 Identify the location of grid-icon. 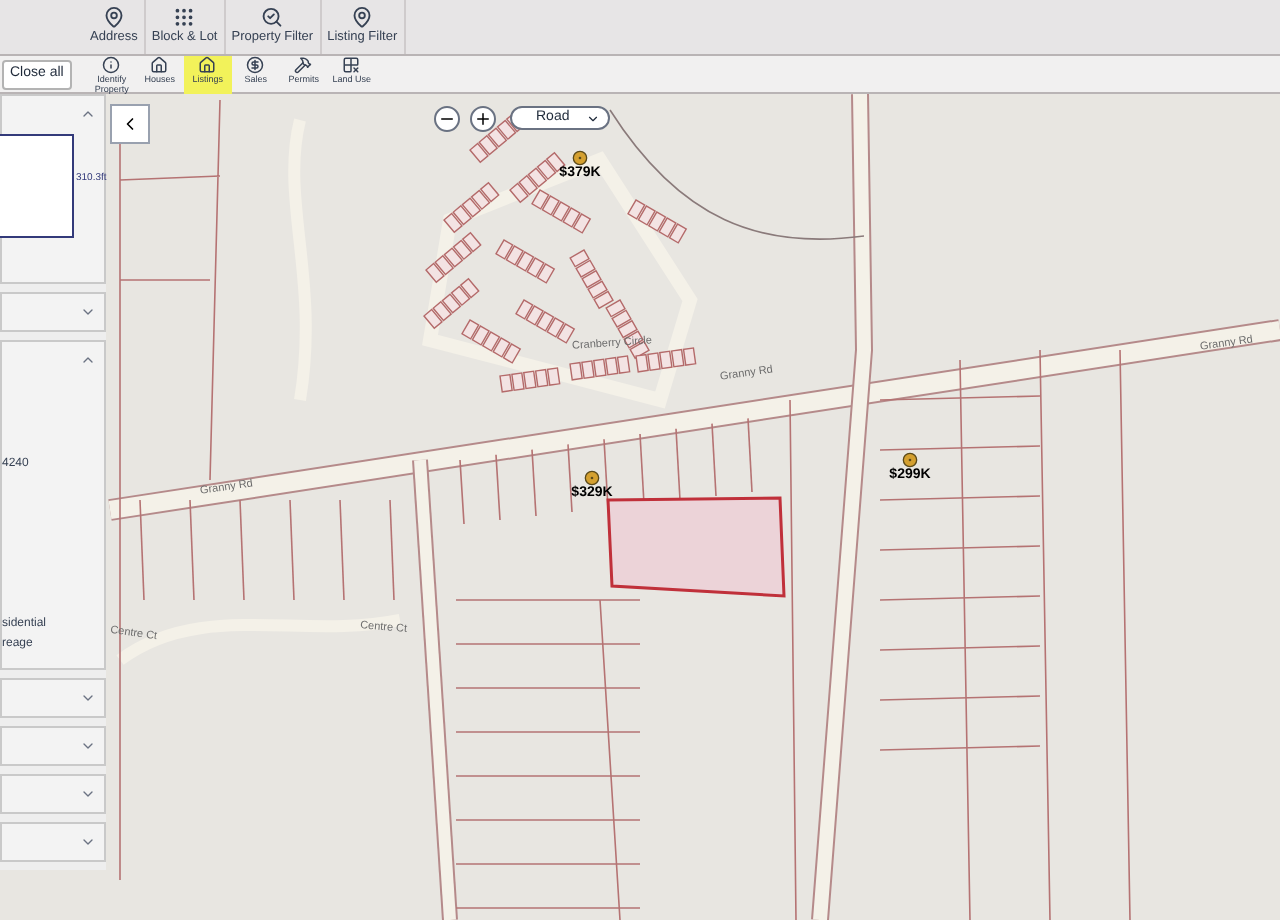
(184, 17).